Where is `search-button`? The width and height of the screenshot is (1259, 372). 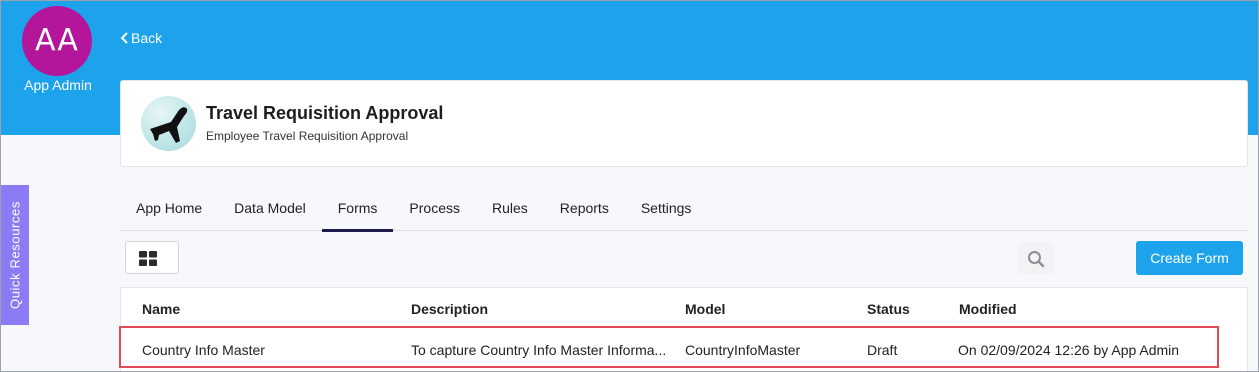 search-button is located at coordinates (1036, 258).